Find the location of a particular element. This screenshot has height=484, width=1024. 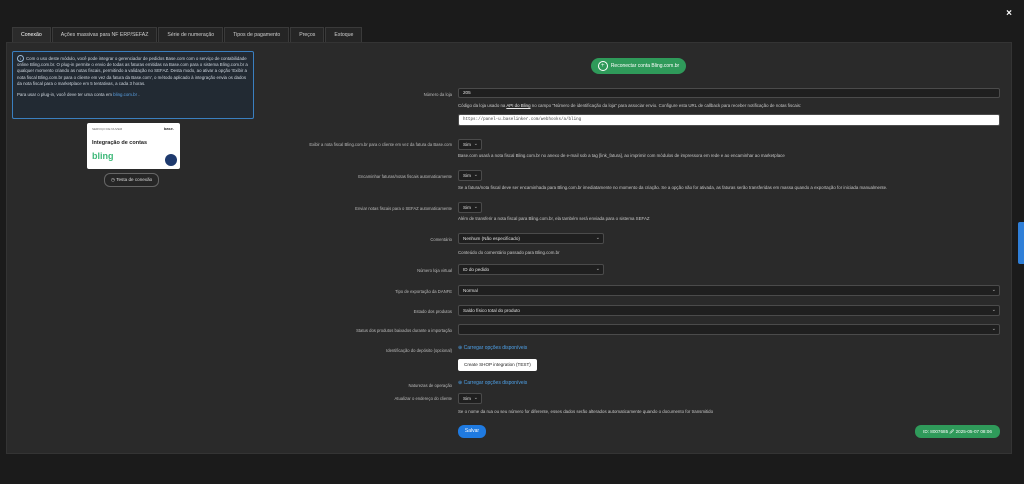

tab-estoque: Estoque is located at coordinates (344, 34).